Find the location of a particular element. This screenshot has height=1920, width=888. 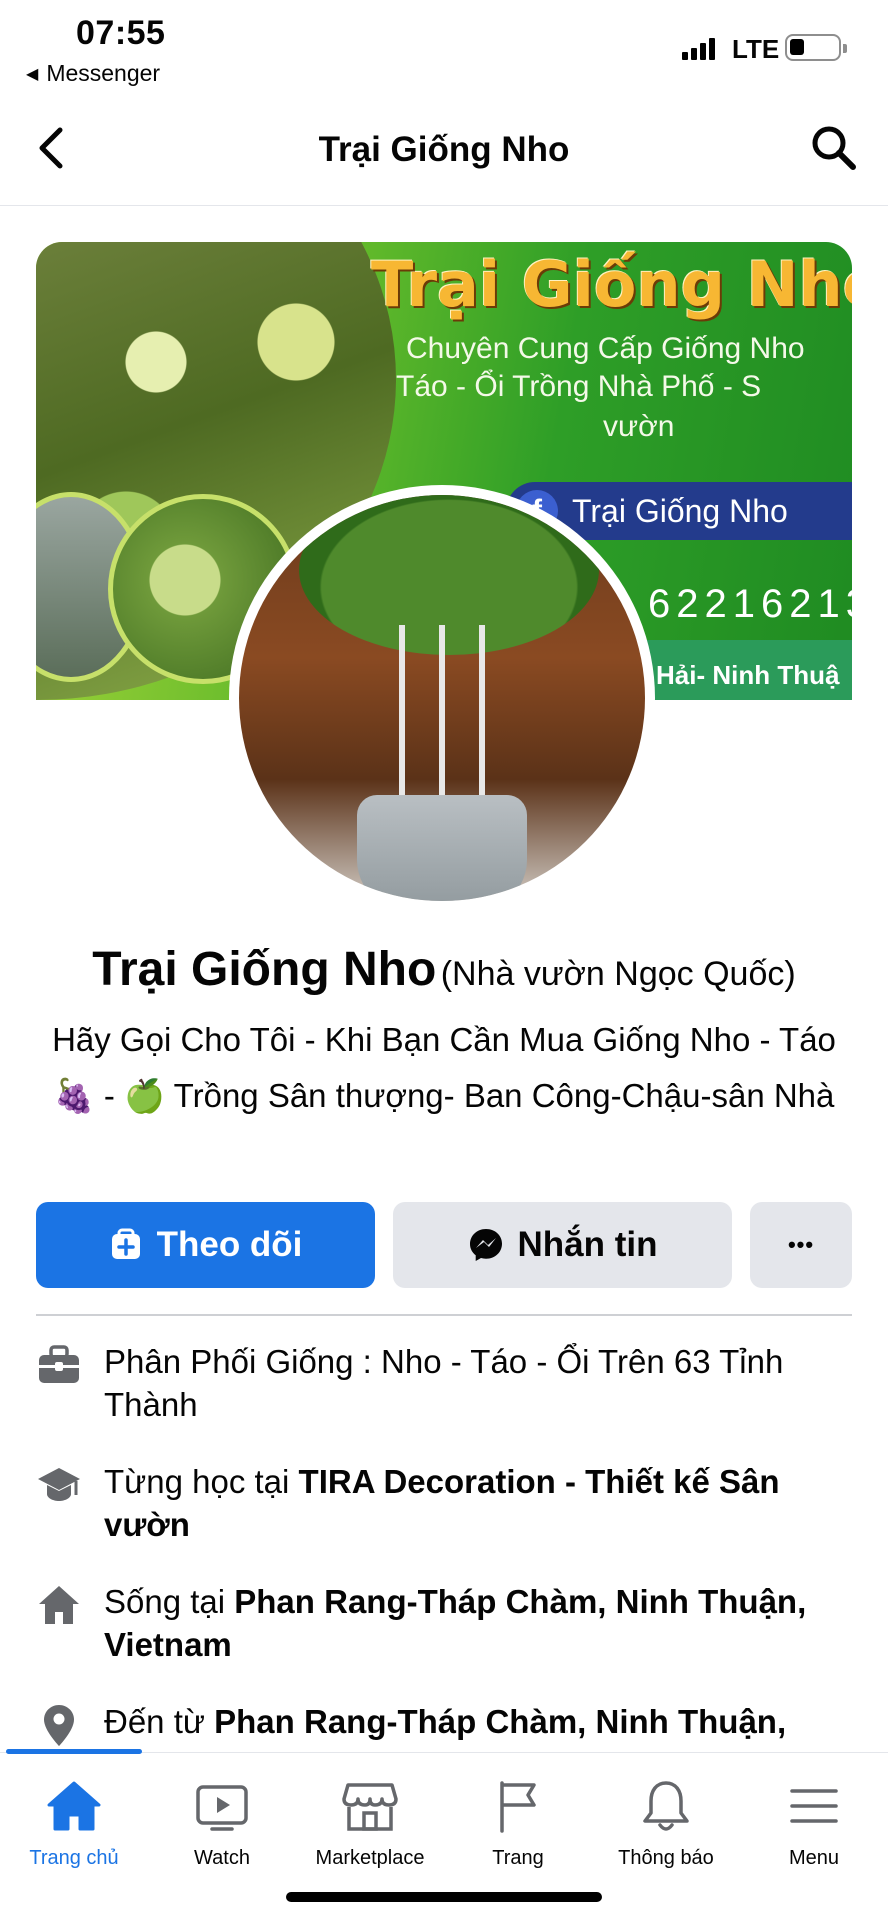

cover-subtitle: Chuyên Cung Cấp Giống Nho is located at coordinates (605, 348).